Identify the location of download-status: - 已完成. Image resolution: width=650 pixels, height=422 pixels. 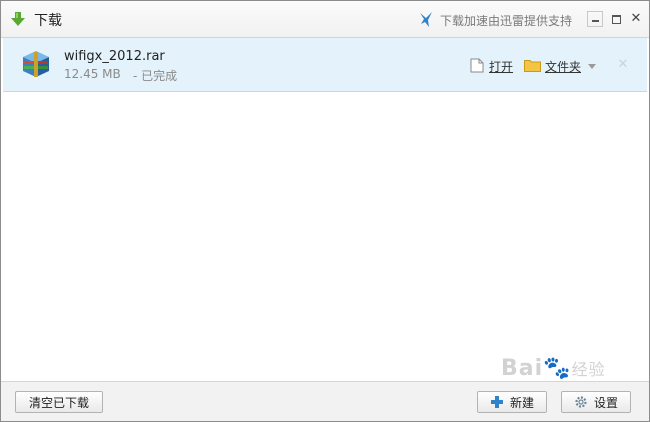
(155, 76).